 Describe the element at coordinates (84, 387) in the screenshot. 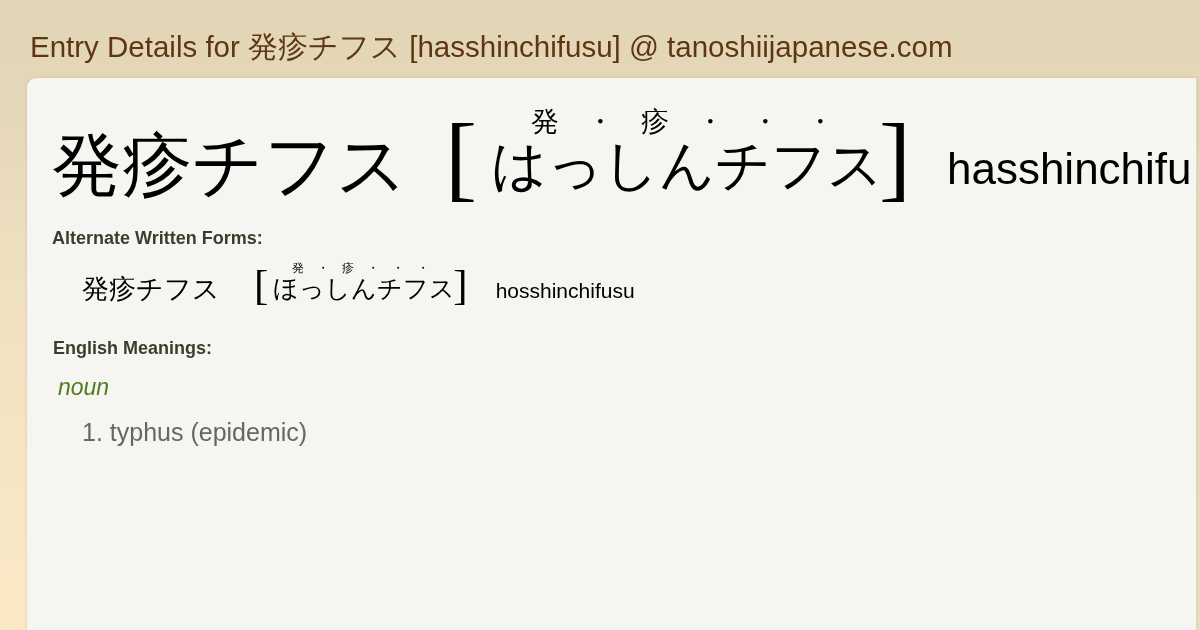

I see `part-of-speech: noun` at that location.